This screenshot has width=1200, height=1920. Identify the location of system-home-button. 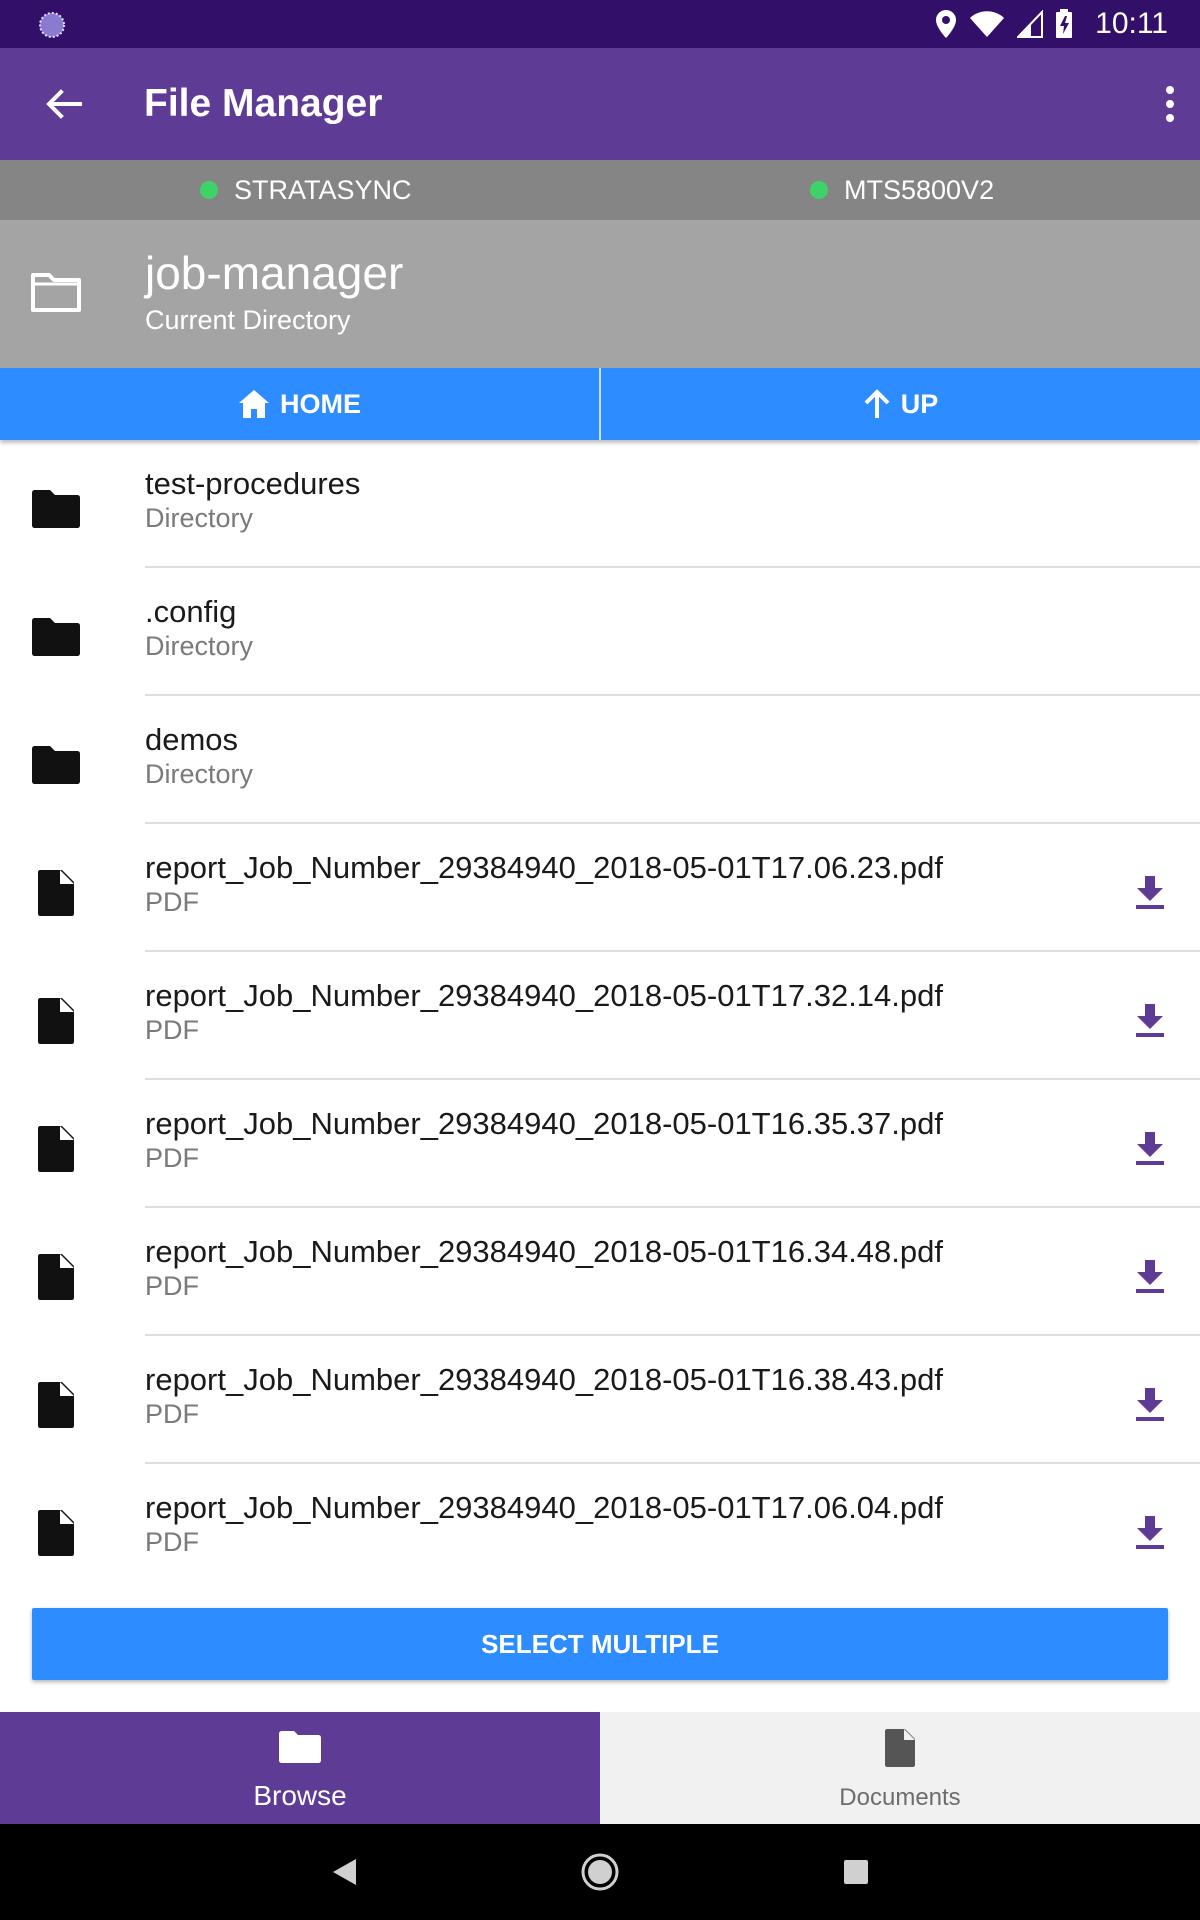
(600, 1872).